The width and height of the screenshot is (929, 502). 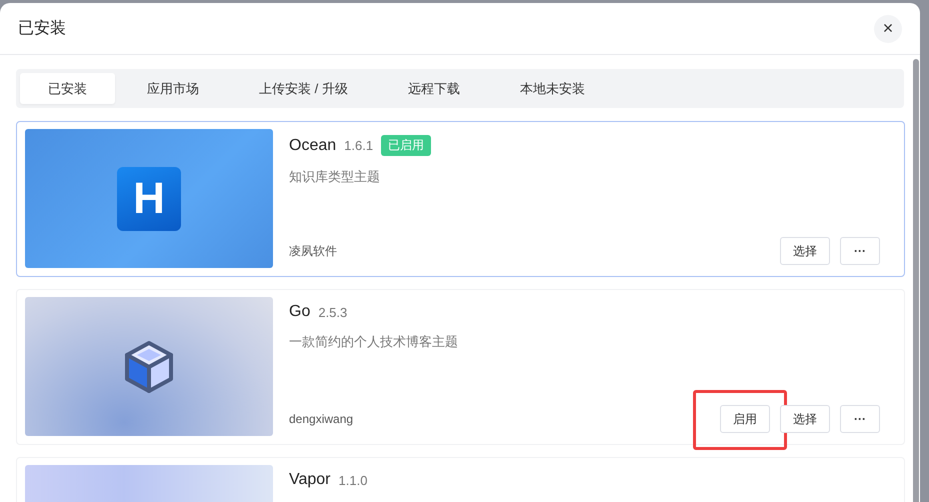 What do you see at coordinates (321, 419) in the screenshot?
I see `theme-author: dengxiwang` at bounding box center [321, 419].